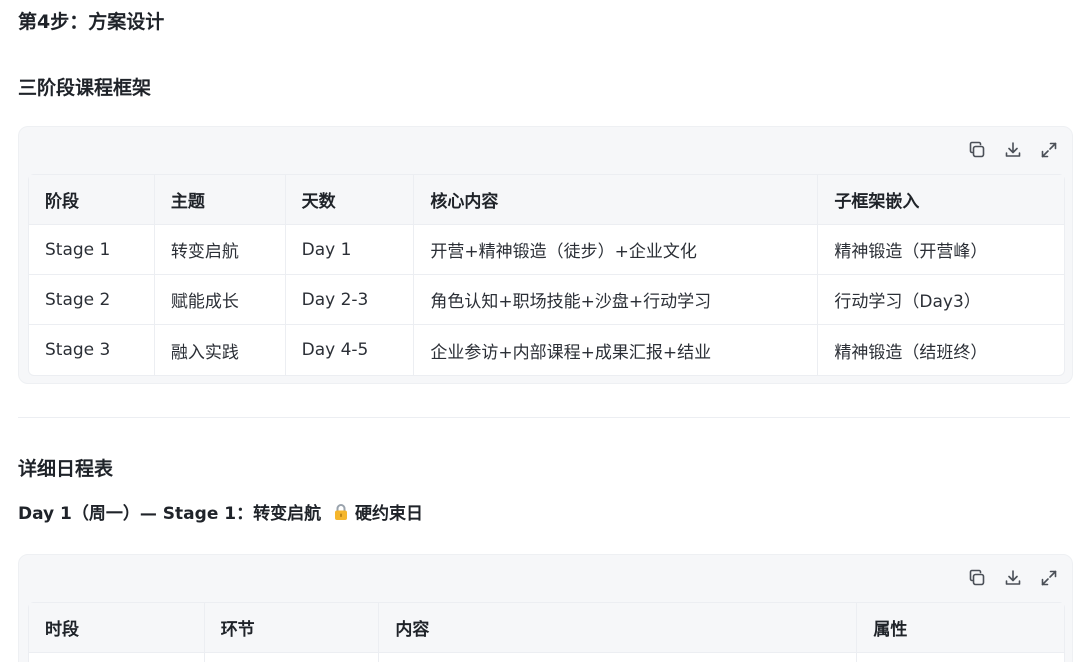  What do you see at coordinates (960, 628) in the screenshot?
I see `column-header: 属性` at bounding box center [960, 628].